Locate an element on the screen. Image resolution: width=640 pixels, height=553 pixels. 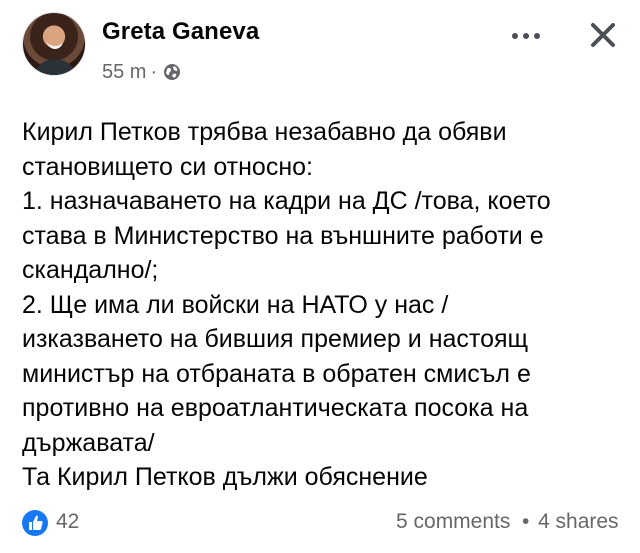
like-icon is located at coordinates (35, 523).